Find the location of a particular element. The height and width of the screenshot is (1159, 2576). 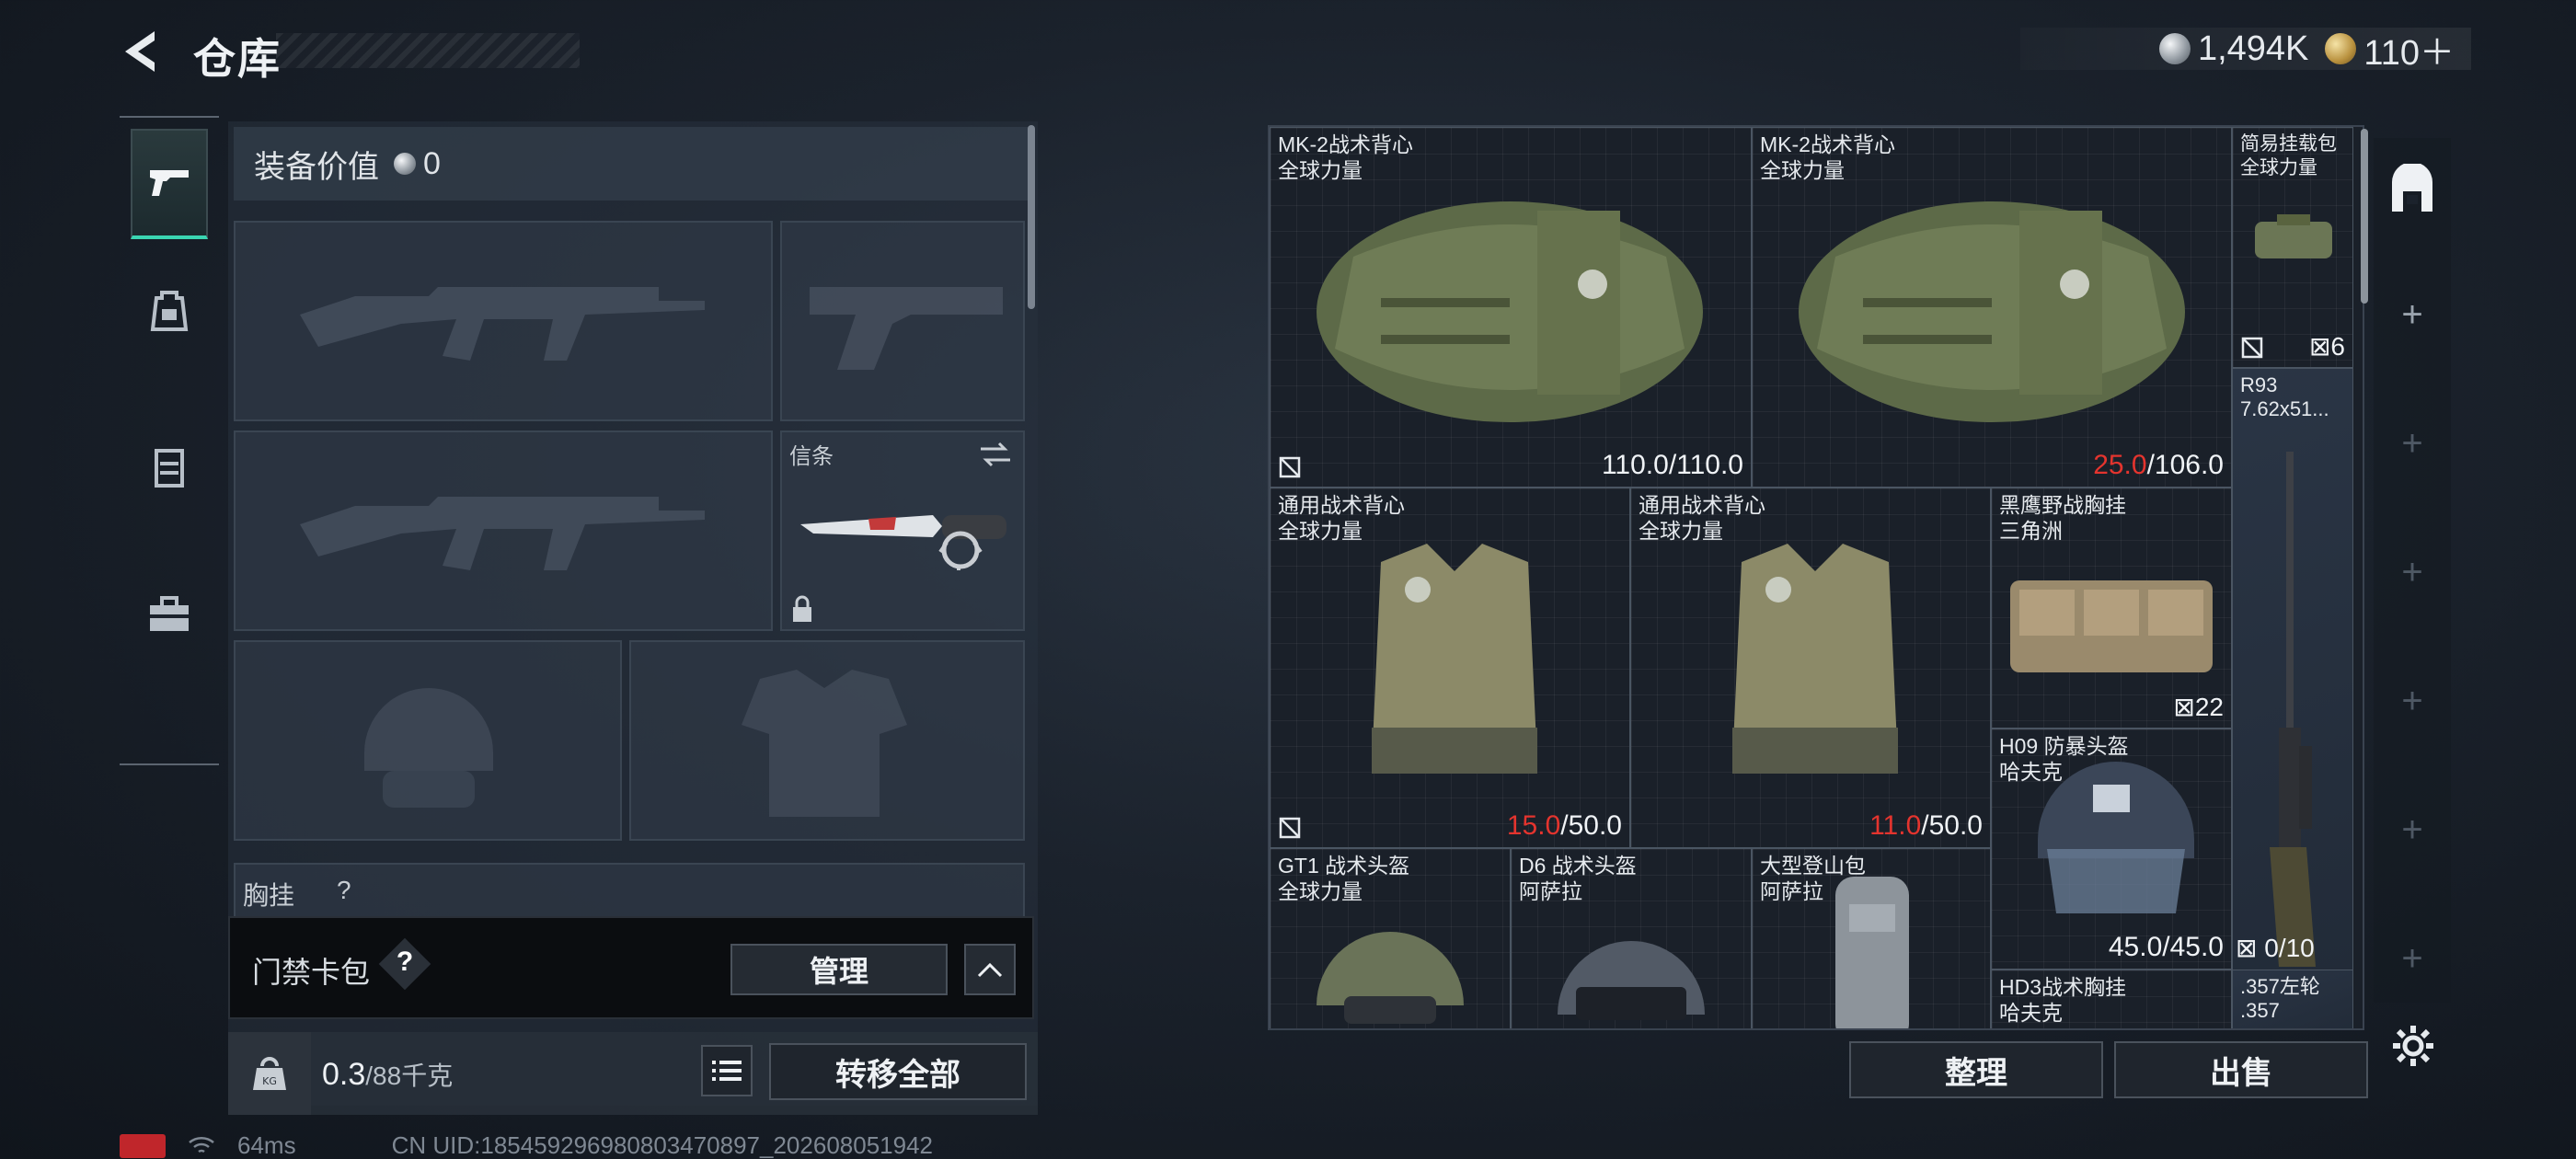

storage-item: 通用战术背心 全球力量 11.0/50.0 is located at coordinates (1810, 668).